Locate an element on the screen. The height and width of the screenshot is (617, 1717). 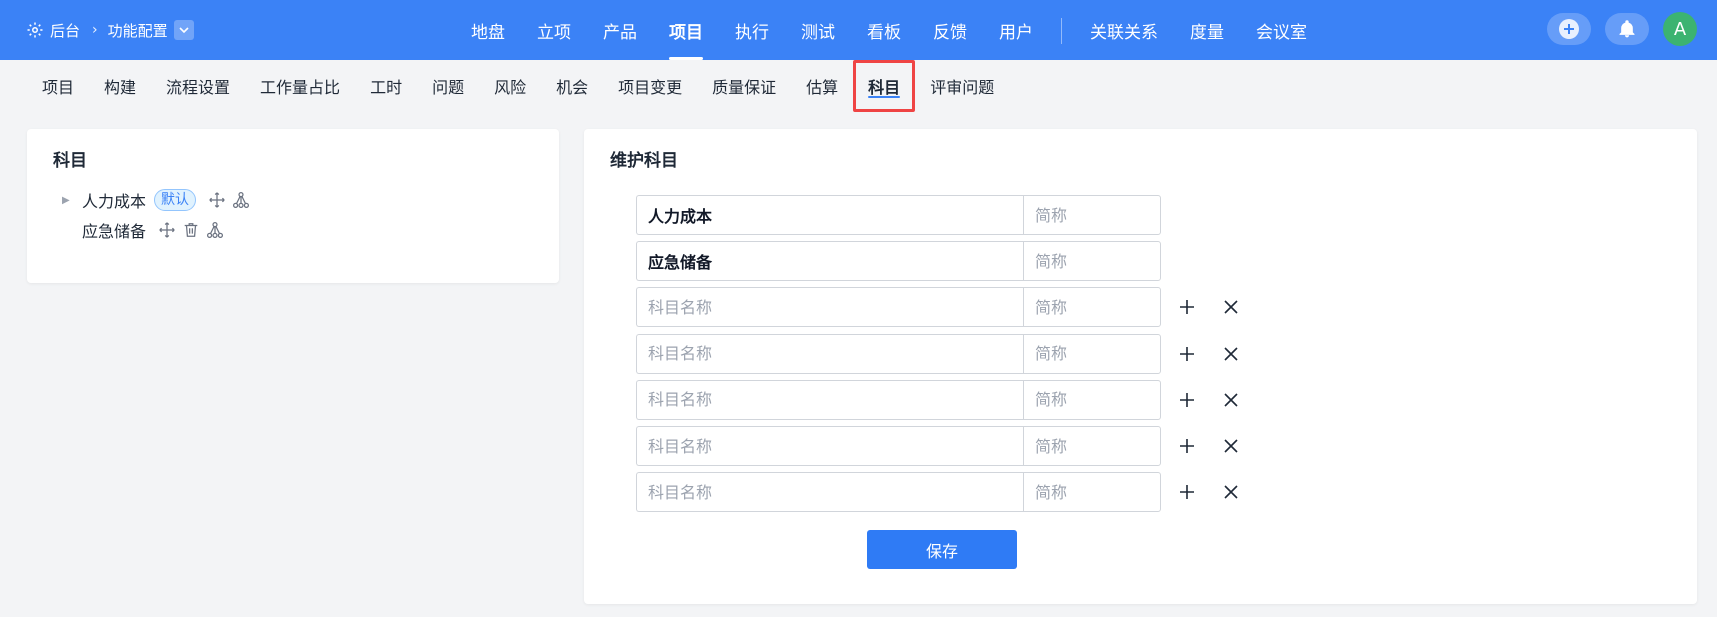
nav-divider is located at coordinates (1061, 31).